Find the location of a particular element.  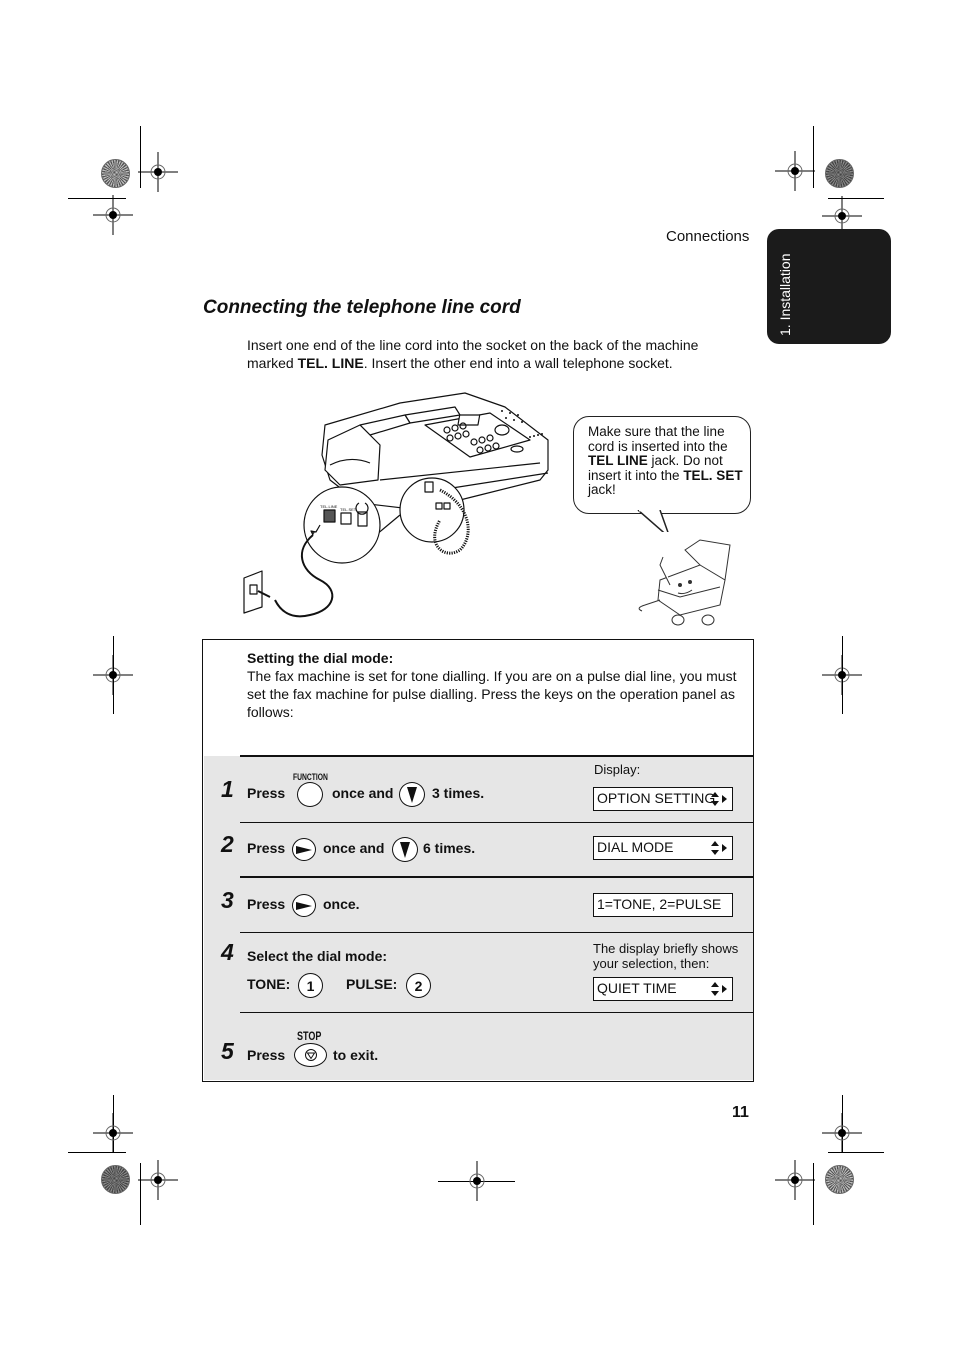

stop-icon is located at coordinates (310, 1055).